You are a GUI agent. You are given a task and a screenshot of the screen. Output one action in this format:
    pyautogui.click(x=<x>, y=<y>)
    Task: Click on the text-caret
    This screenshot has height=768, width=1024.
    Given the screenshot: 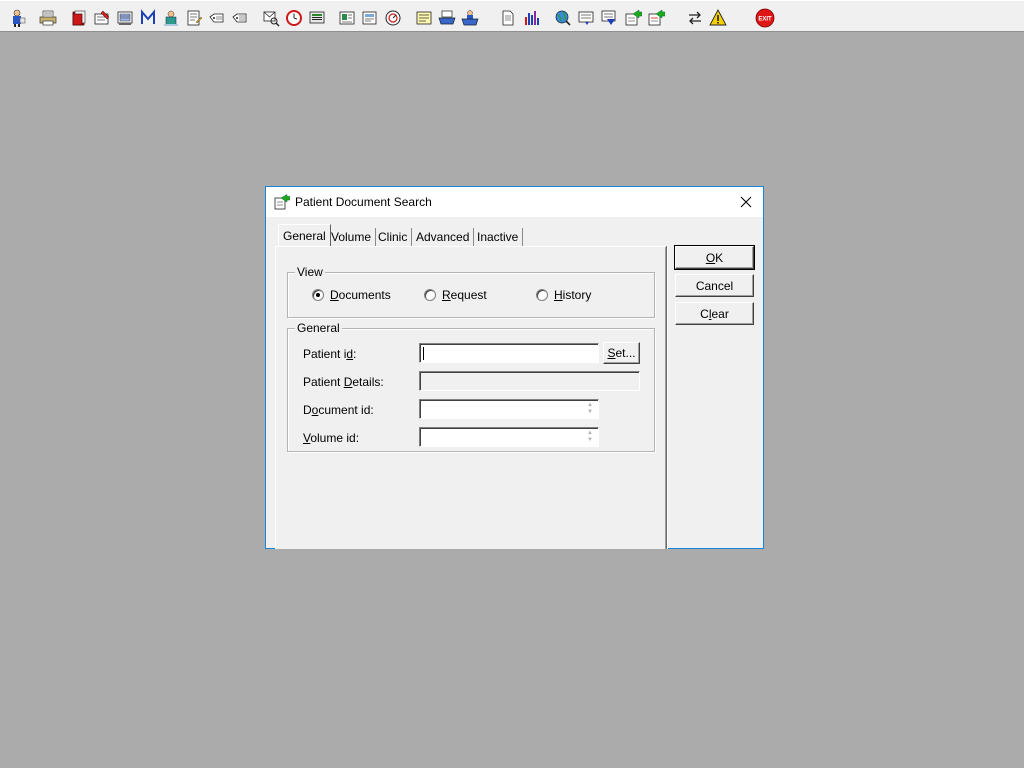 What is the action you would take?
    pyautogui.click(x=423, y=353)
    